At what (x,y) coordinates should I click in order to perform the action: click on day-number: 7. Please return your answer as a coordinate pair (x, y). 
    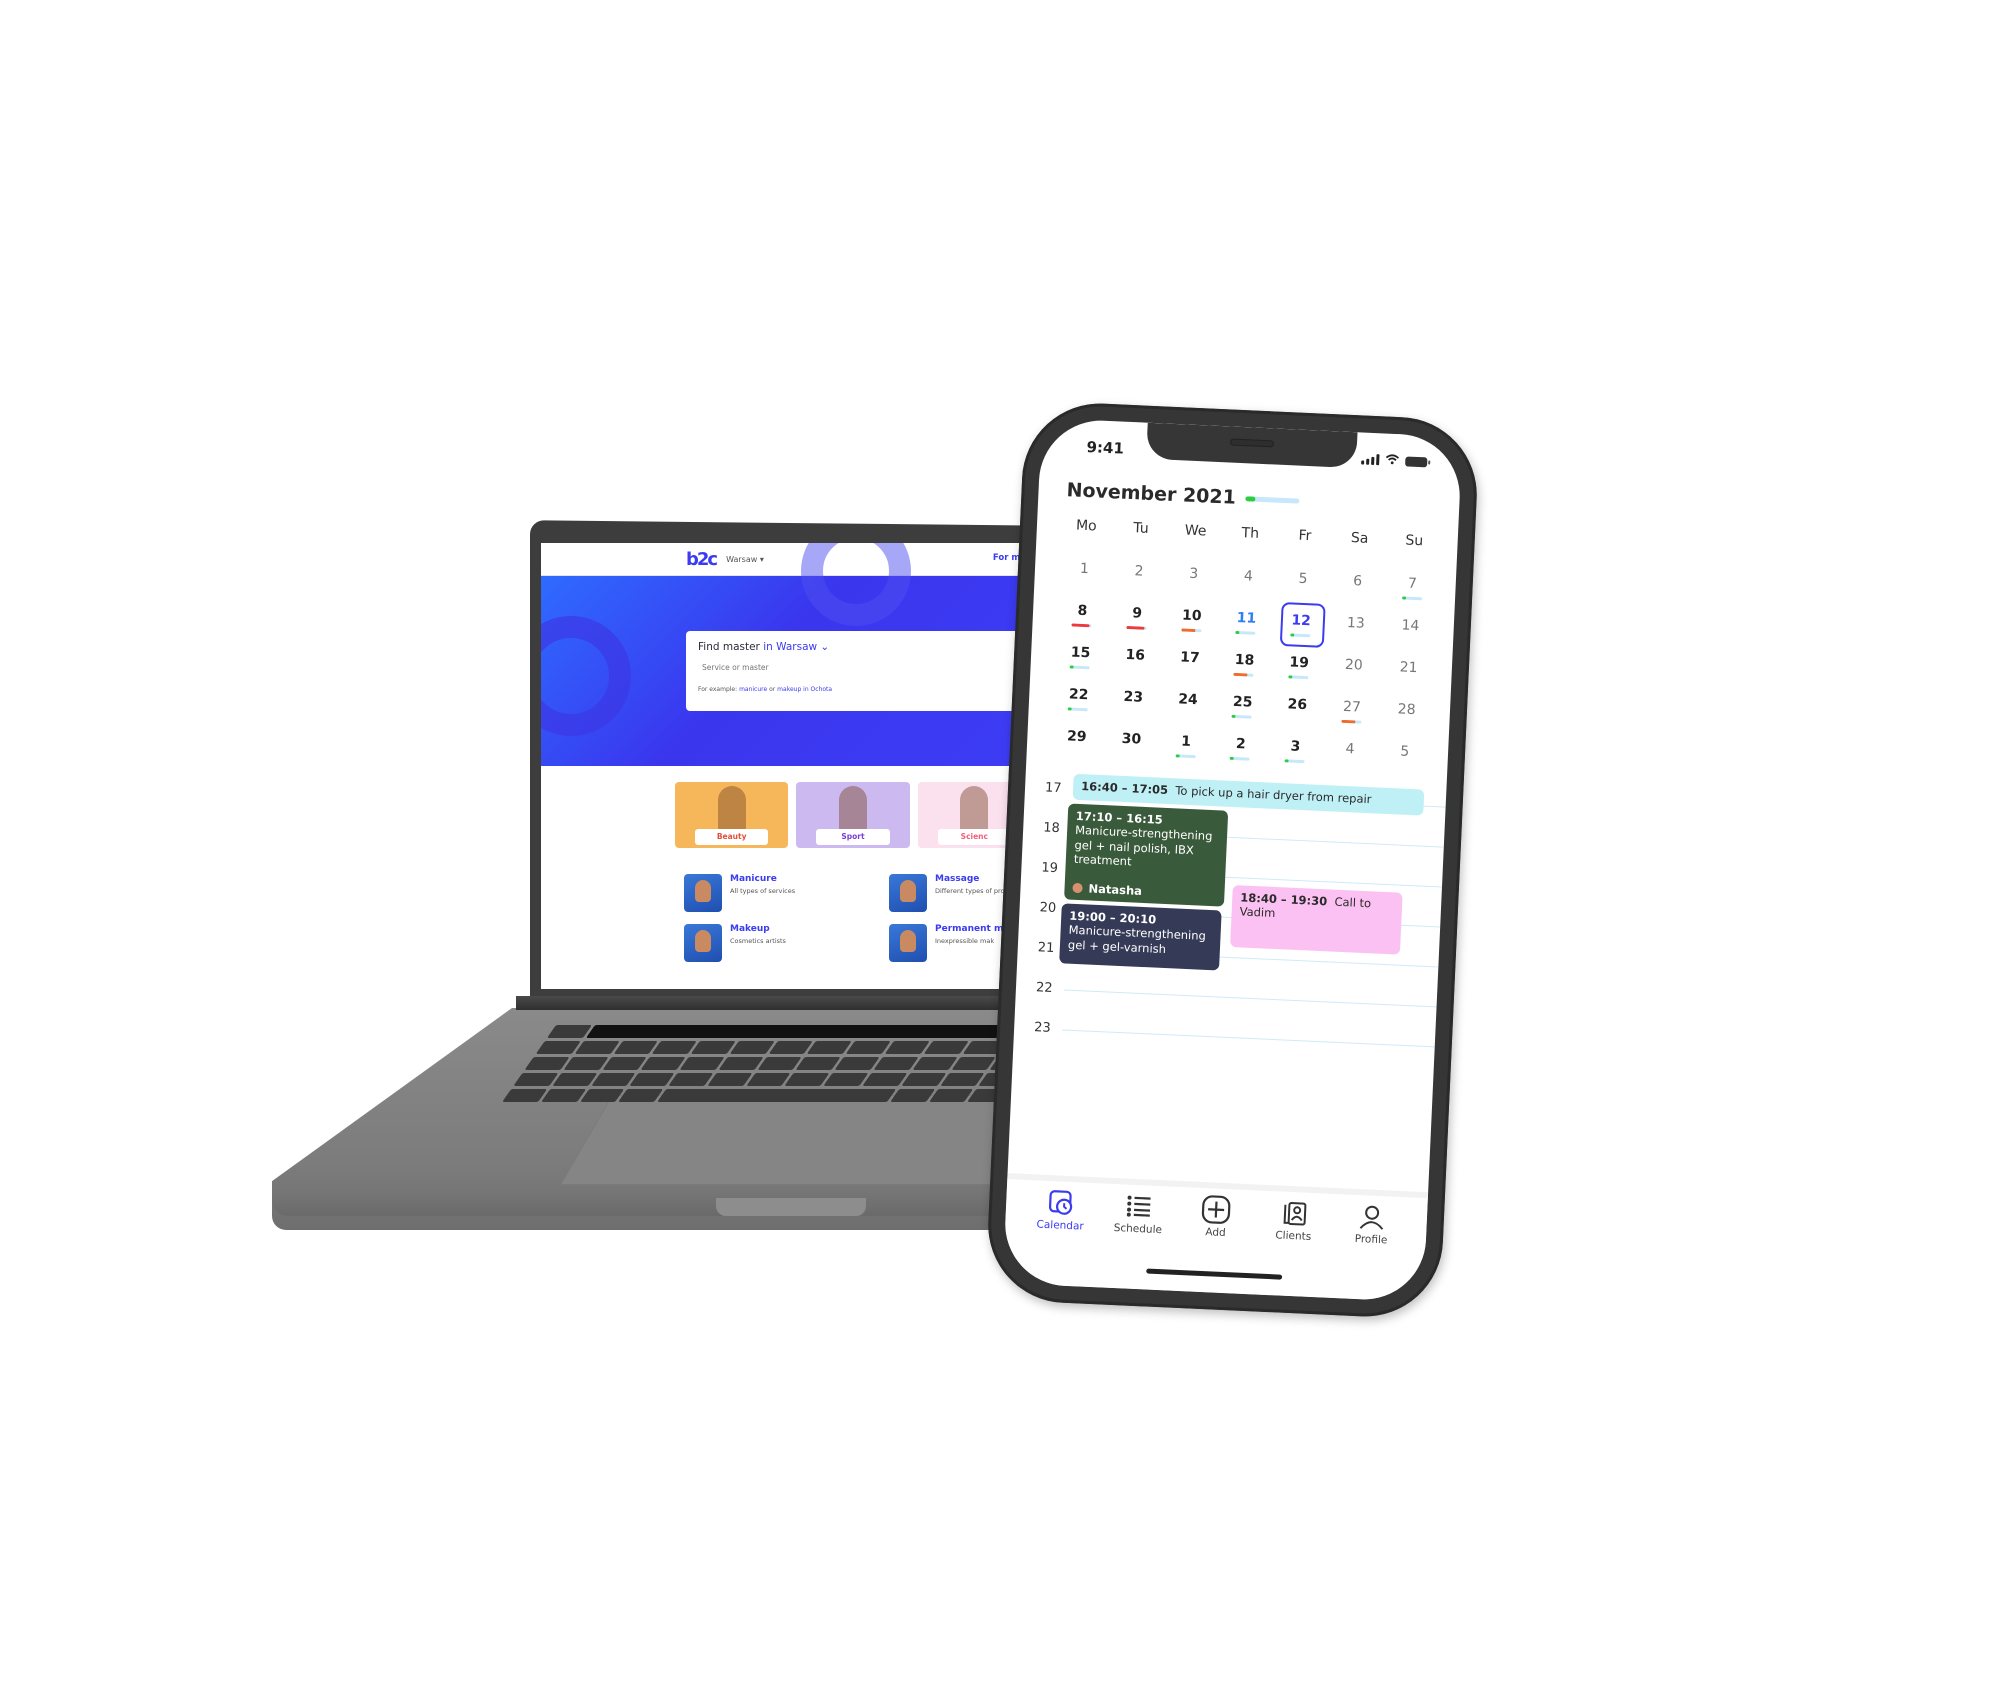
    Looking at the image, I should click on (1412, 584).